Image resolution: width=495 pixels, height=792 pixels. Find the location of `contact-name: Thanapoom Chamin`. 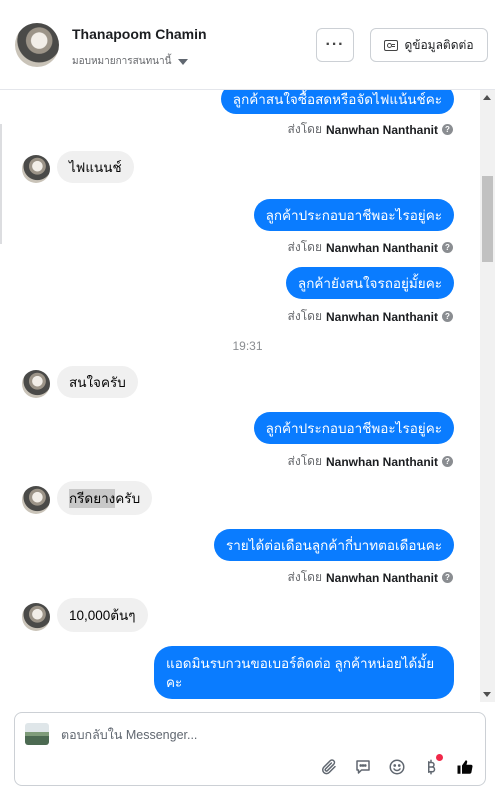

contact-name: Thanapoom Chamin is located at coordinates (139, 34).